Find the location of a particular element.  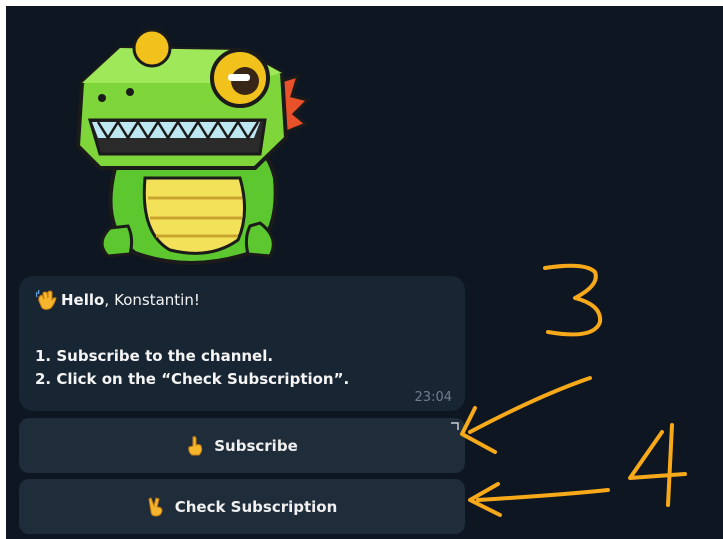

link-arrow-icon is located at coordinates (455, 426).